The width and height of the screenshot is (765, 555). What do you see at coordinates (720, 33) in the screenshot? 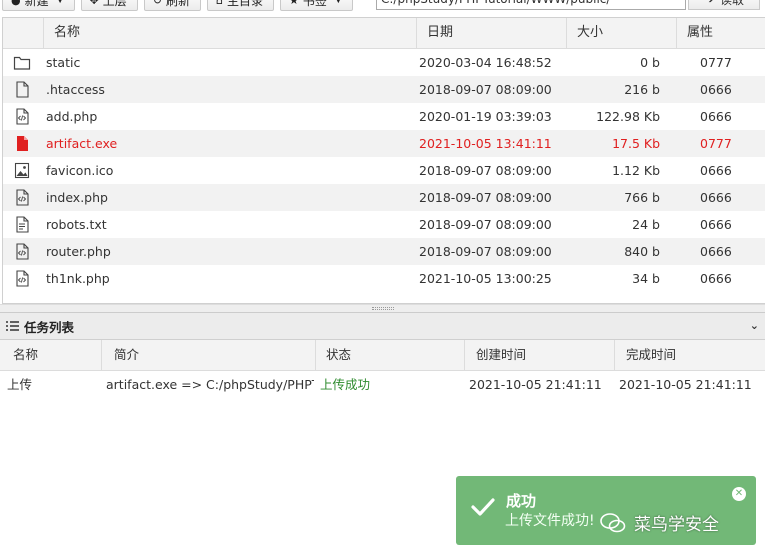
I see `column-attr: 属性` at bounding box center [720, 33].